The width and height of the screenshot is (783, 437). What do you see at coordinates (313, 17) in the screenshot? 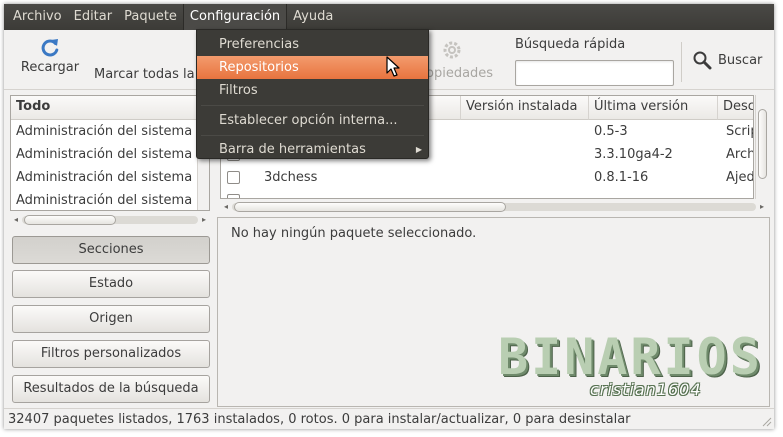
I see `menu-ayuda: Ayuda` at bounding box center [313, 17].